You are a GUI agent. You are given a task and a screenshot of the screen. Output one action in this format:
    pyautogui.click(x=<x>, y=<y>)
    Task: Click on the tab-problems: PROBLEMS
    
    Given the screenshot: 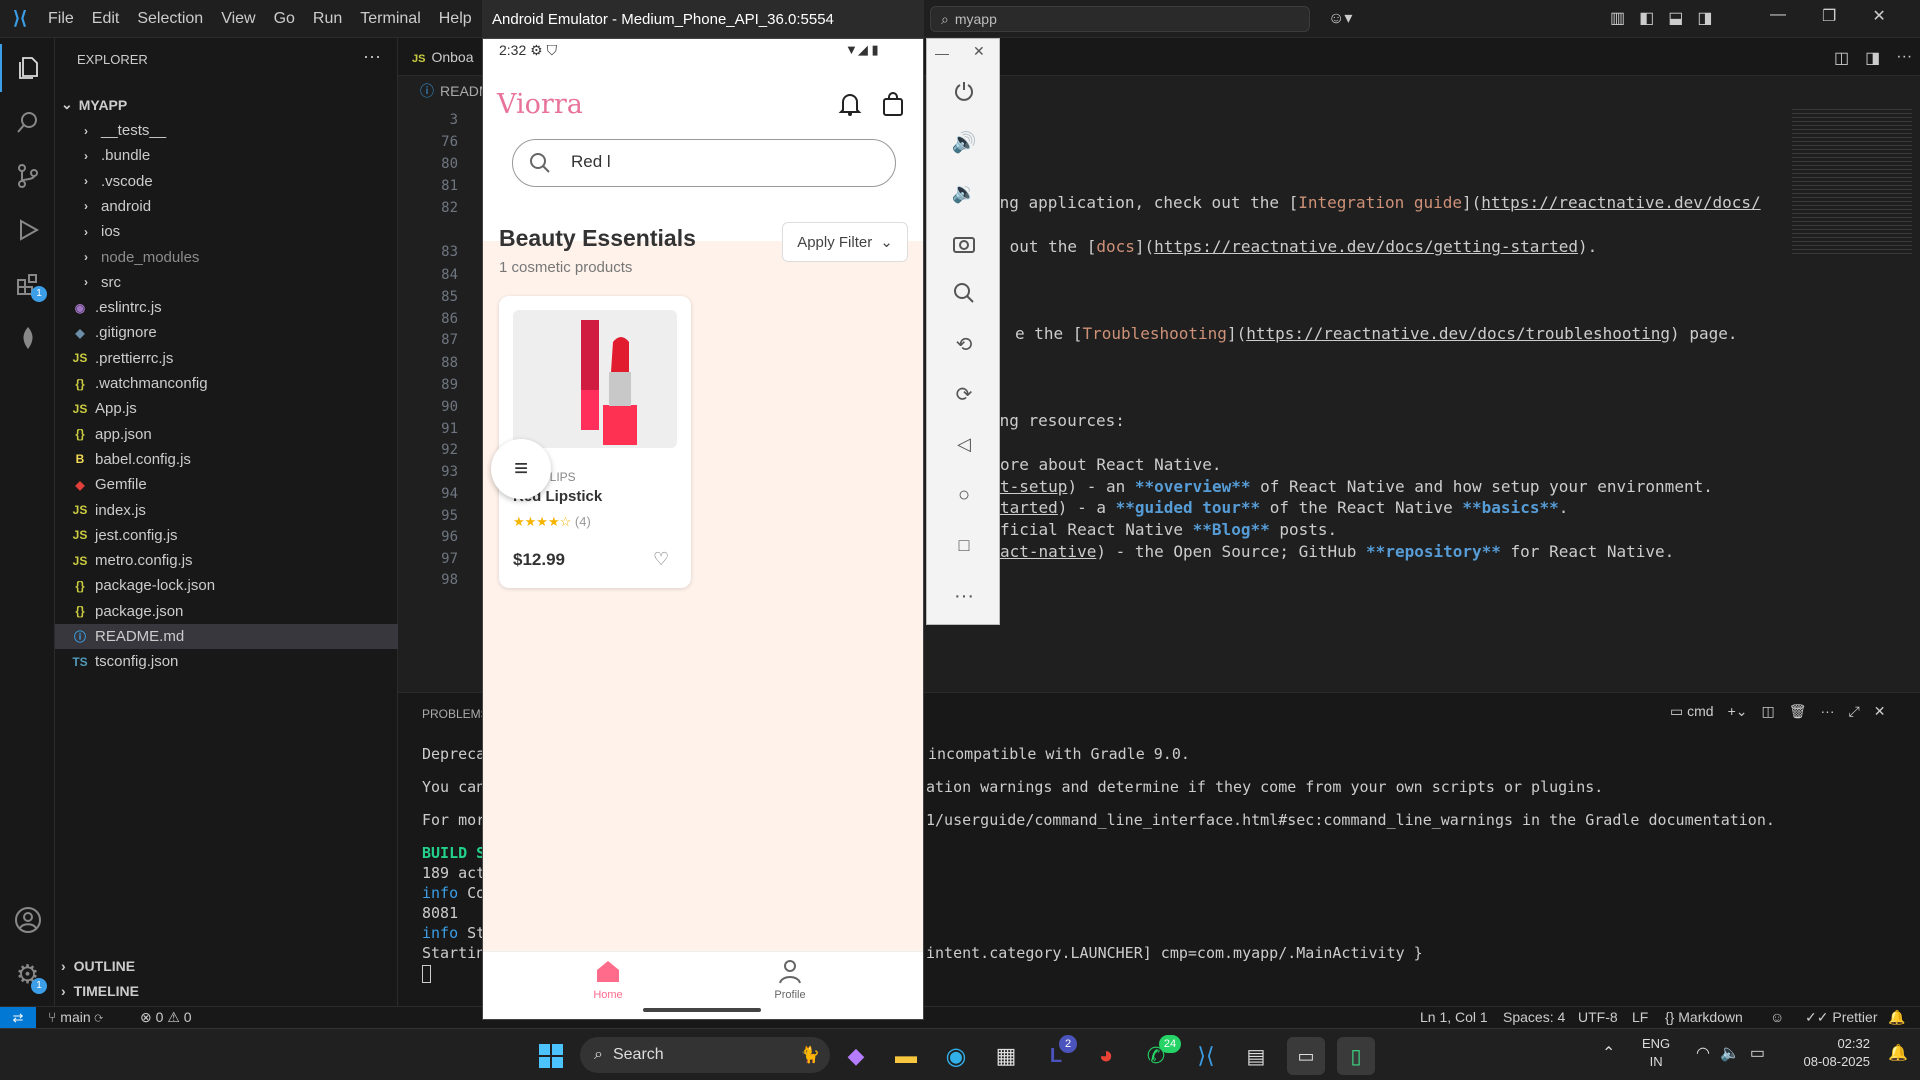 What is the action you would take?
    pyautogui.click(x=455, y=714)
    